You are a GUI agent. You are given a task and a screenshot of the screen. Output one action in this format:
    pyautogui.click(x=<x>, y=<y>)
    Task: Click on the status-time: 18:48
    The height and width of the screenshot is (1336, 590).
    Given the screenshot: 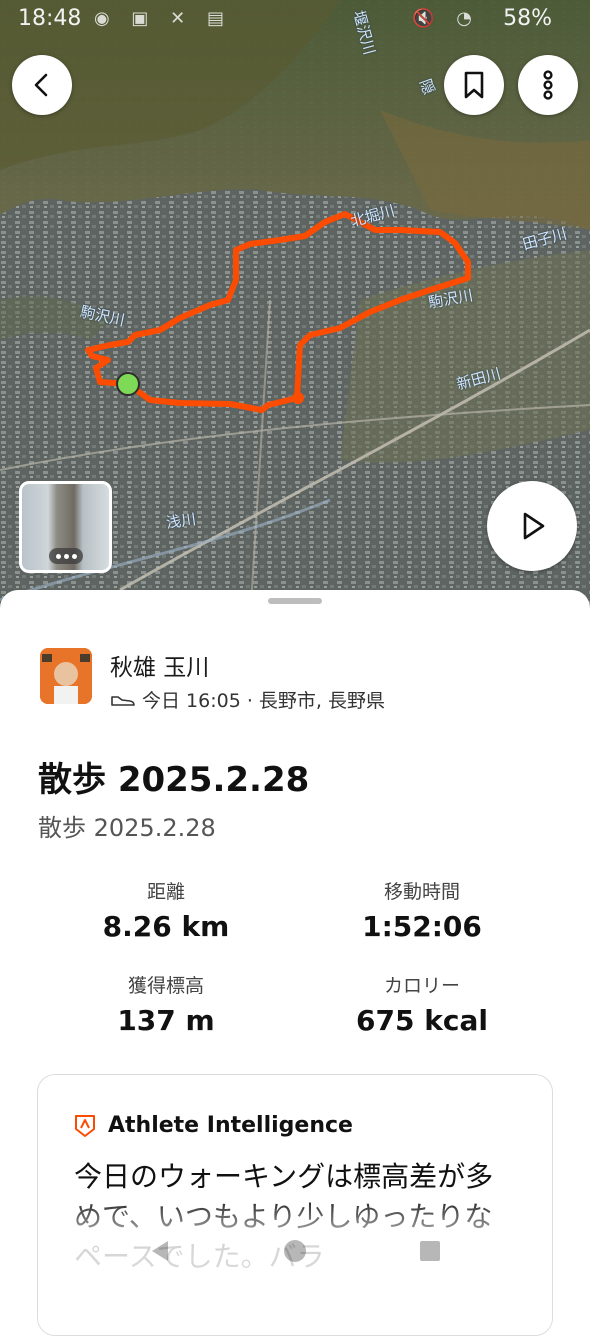 What is the action you would take?
    pyautogui.click(x=50, y=18)
    